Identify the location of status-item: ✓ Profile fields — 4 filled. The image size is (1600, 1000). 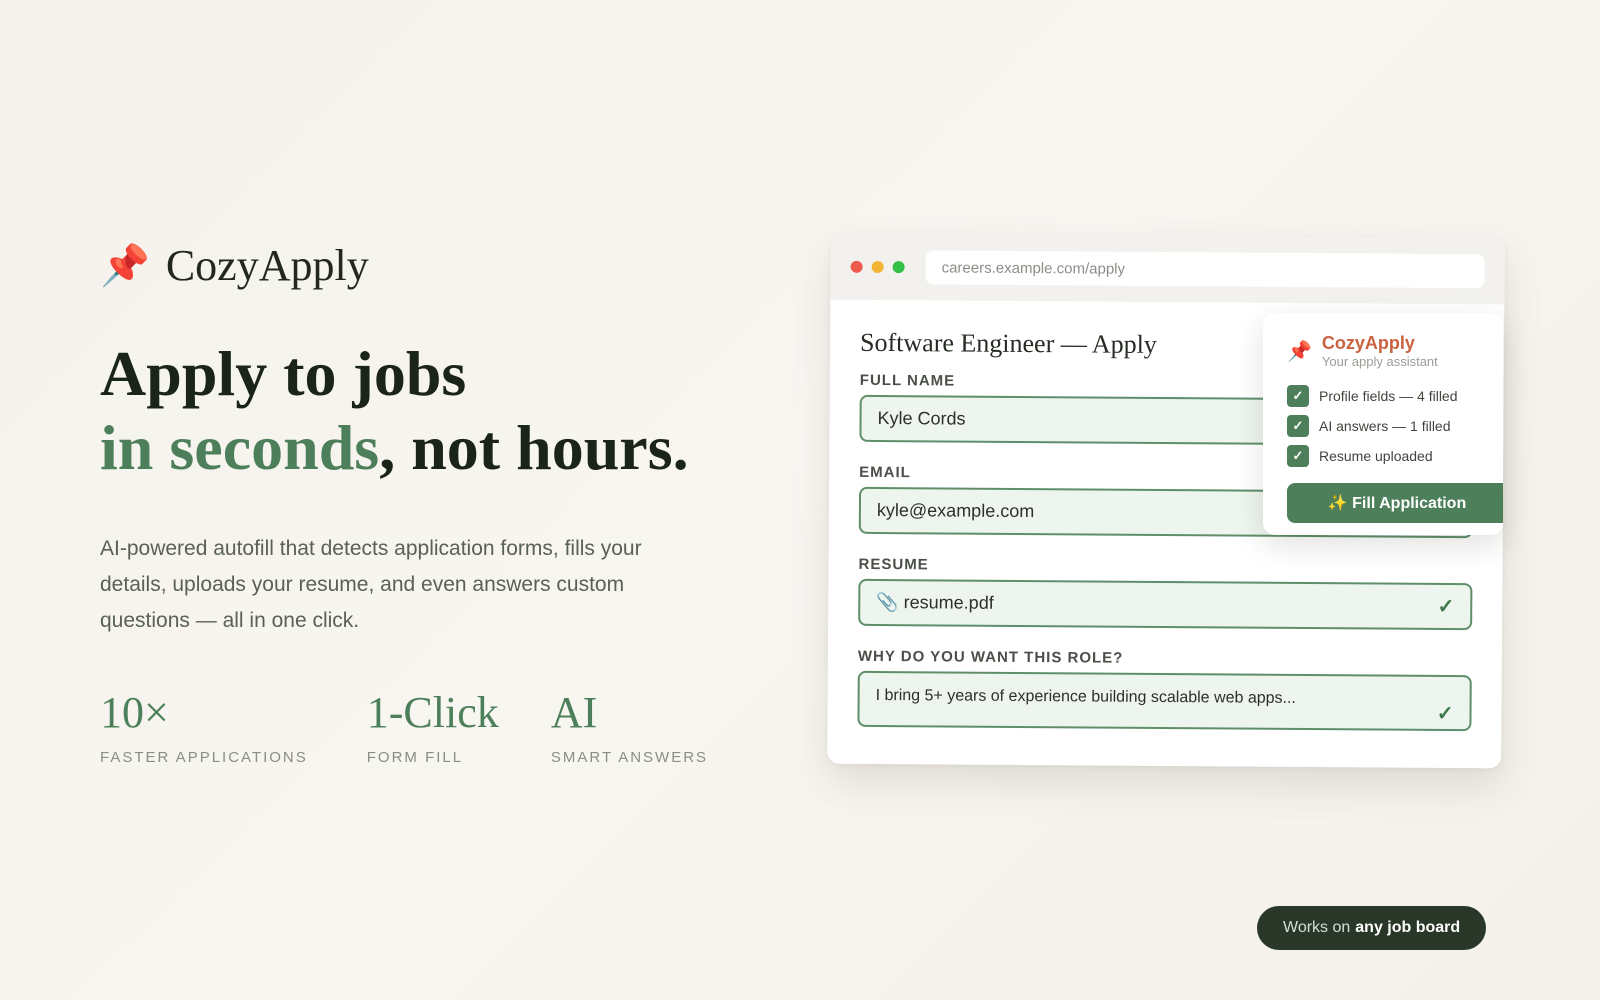
(1395, 396).